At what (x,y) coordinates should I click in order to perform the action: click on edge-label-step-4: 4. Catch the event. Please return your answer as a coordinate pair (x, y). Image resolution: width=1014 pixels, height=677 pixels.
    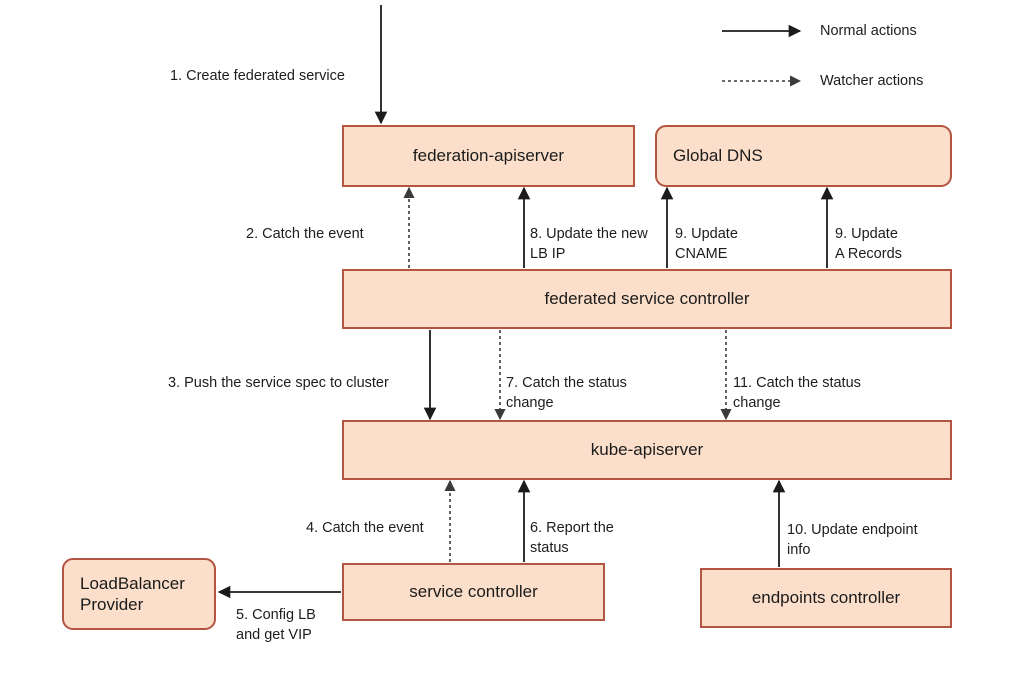
    Looking at the image, I should click on (365, 528).